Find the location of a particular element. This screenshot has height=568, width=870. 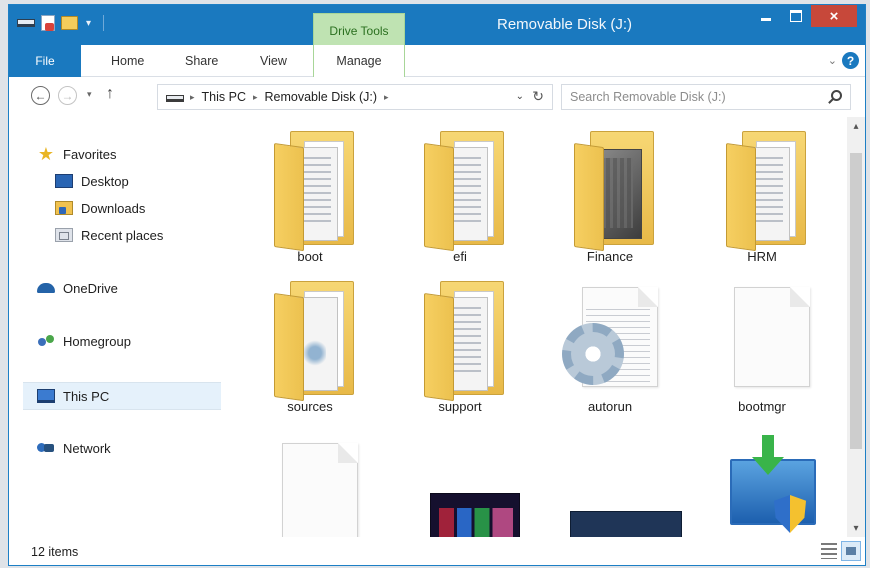

breadcrumb-removable-disk: Removable Disk (J:) is located at coordinates (321, 97).